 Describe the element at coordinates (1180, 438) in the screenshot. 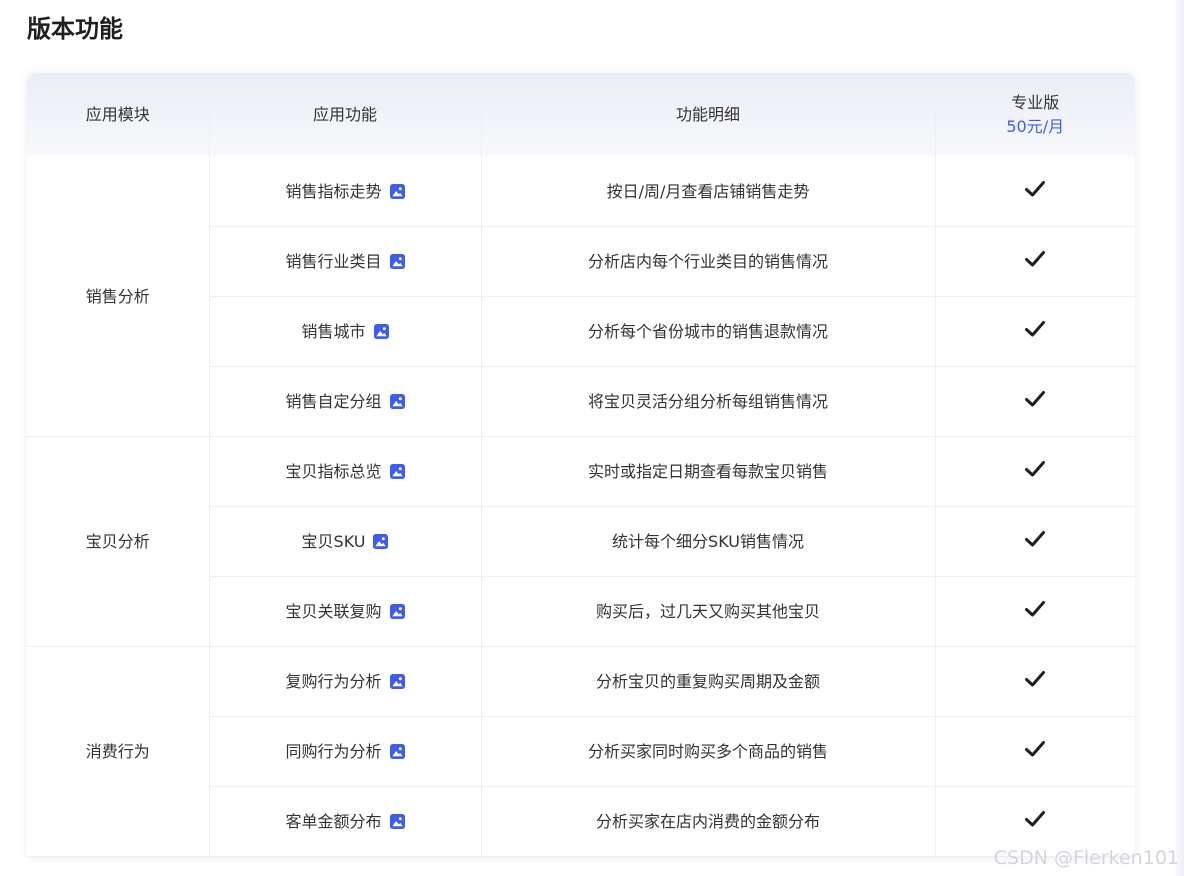

I see `right-edge-shade` at that location.